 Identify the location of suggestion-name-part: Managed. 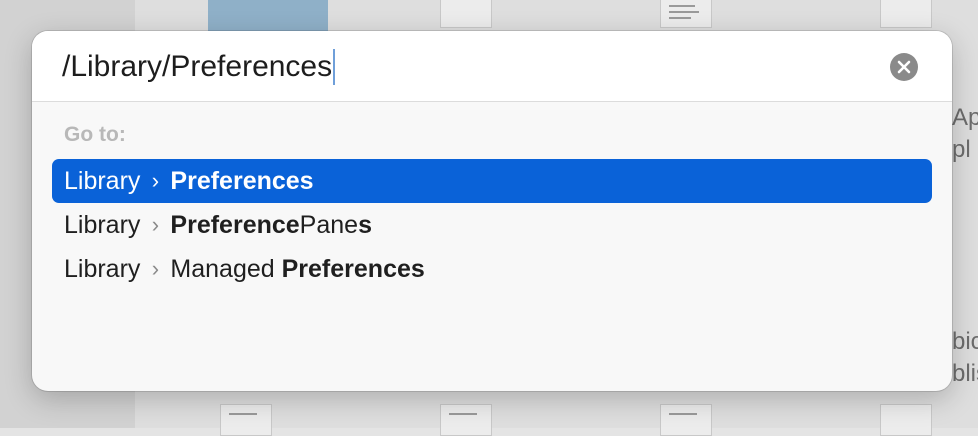
(226, 268).